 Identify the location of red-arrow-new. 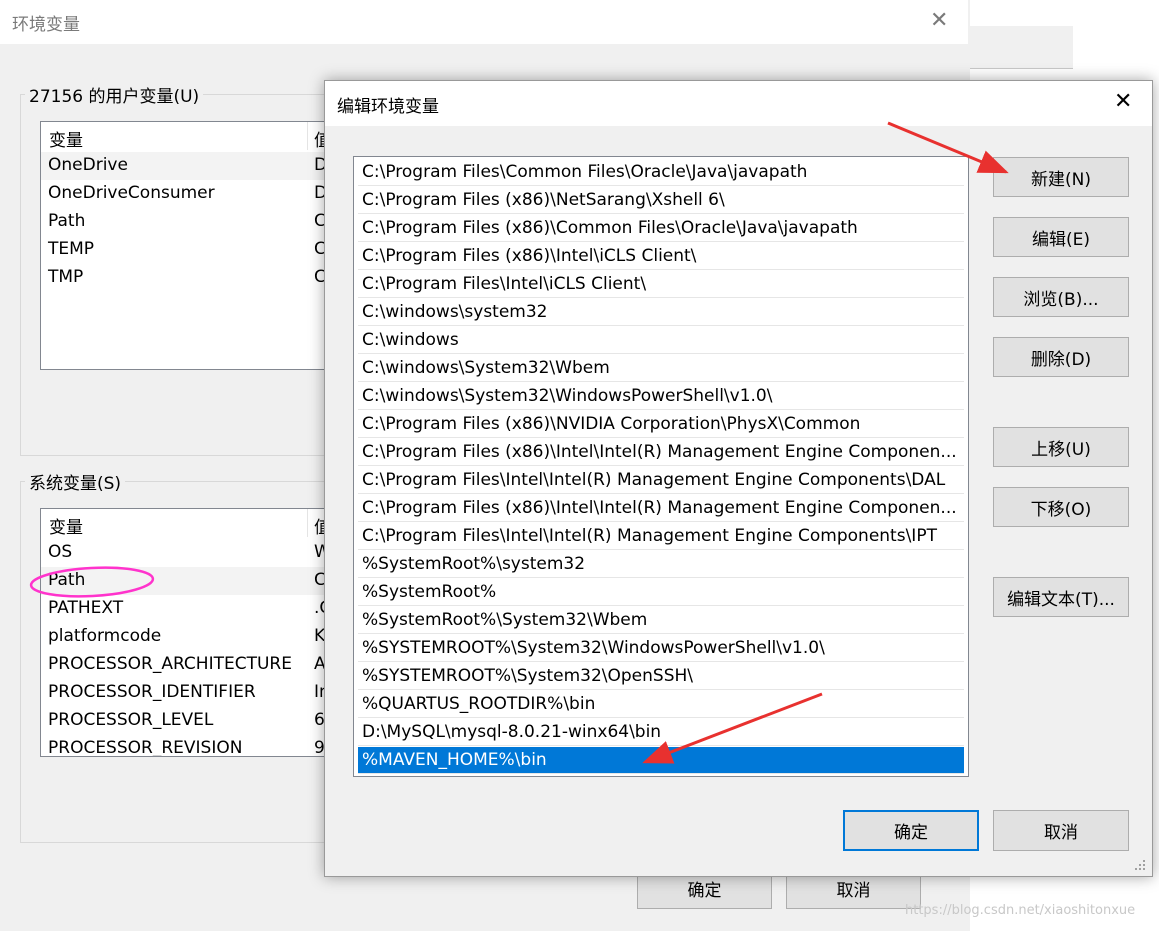
(948, 147).